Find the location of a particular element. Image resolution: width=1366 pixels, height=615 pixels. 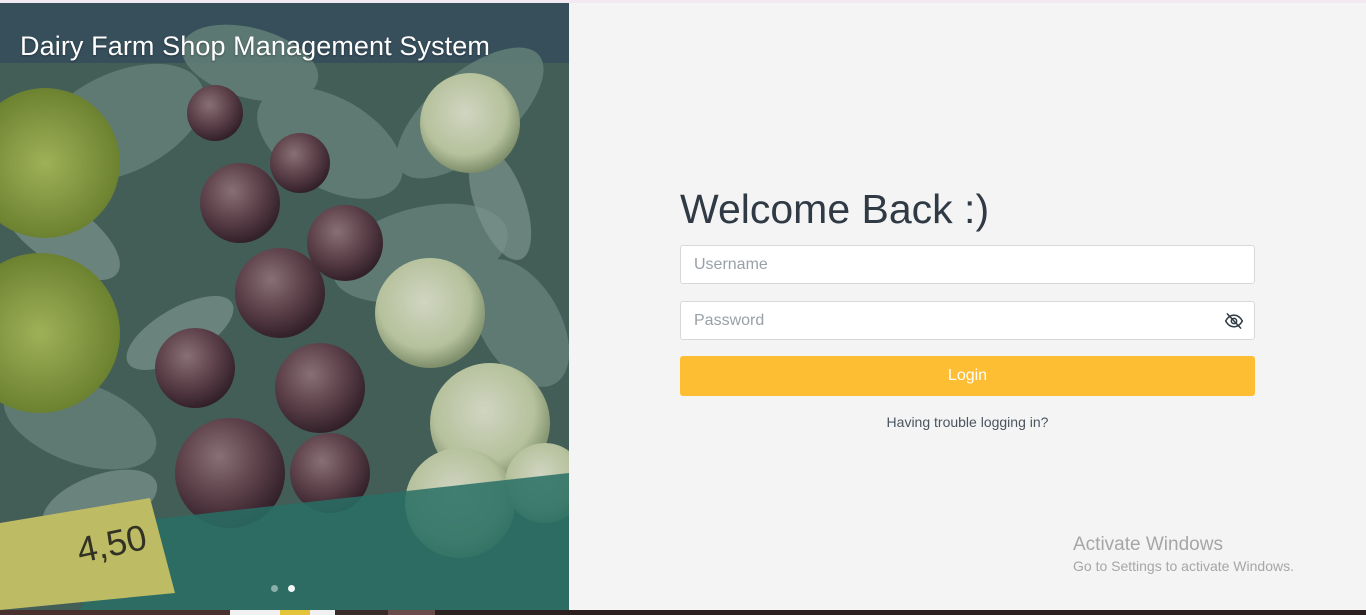

carousel-indicators is located at coordinates (283, 588).